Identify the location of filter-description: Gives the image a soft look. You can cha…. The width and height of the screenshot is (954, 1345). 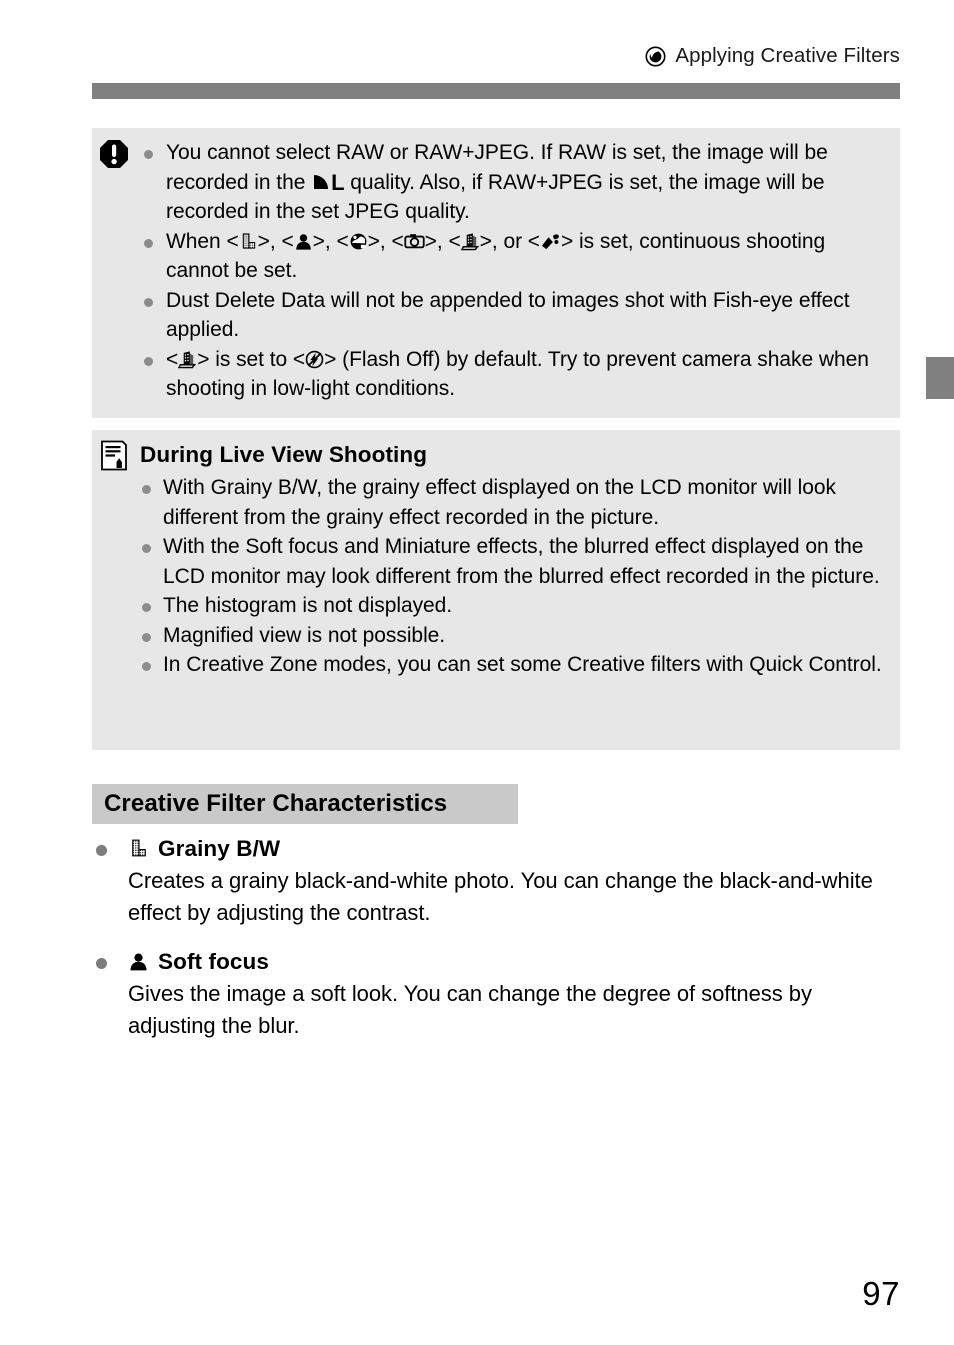
(470, 1009).